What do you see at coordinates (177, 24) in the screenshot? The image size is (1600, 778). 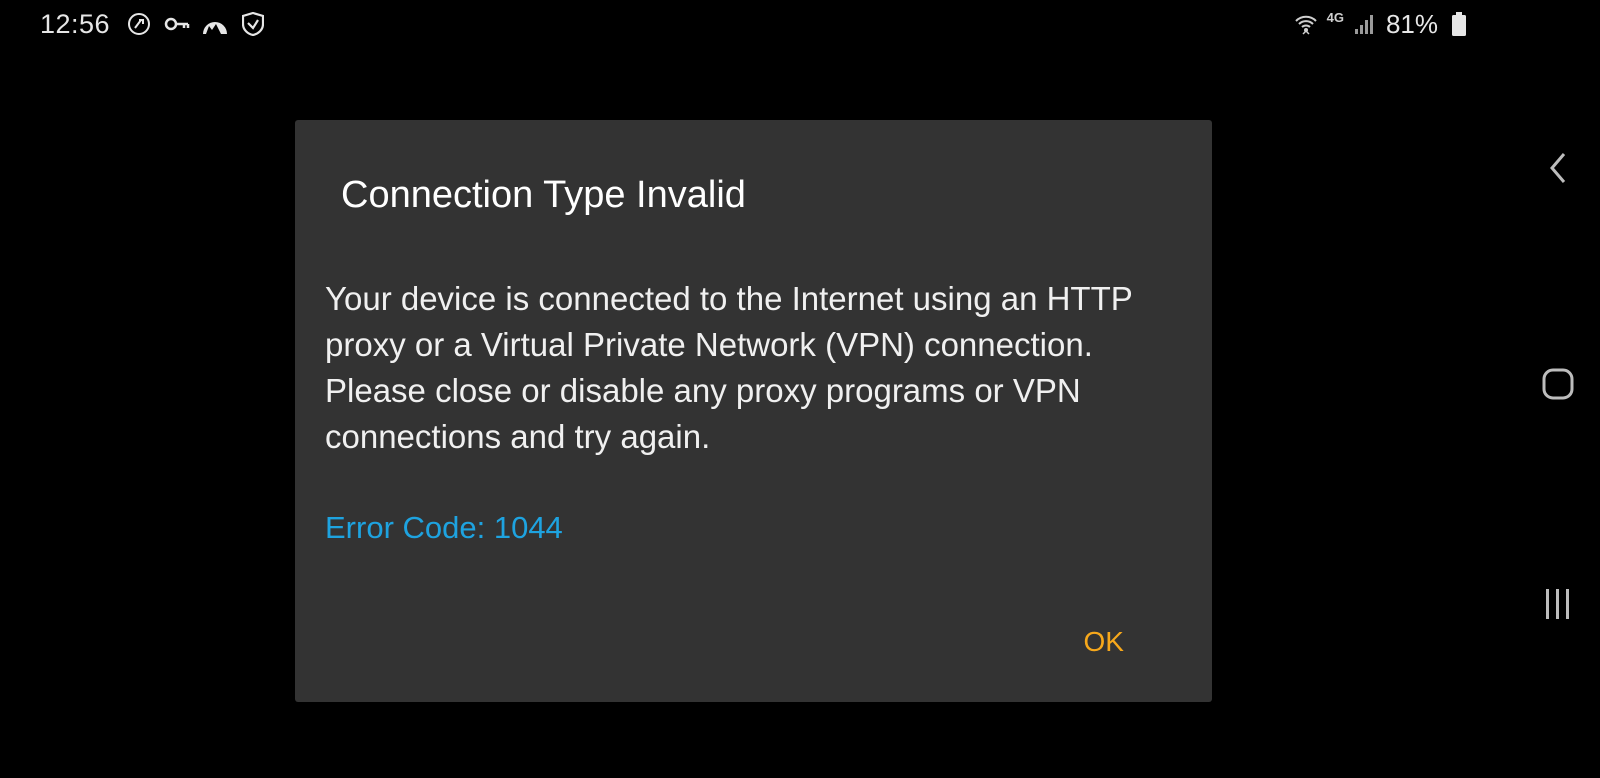 I see `key-icon` at bounding box center [177, 24].